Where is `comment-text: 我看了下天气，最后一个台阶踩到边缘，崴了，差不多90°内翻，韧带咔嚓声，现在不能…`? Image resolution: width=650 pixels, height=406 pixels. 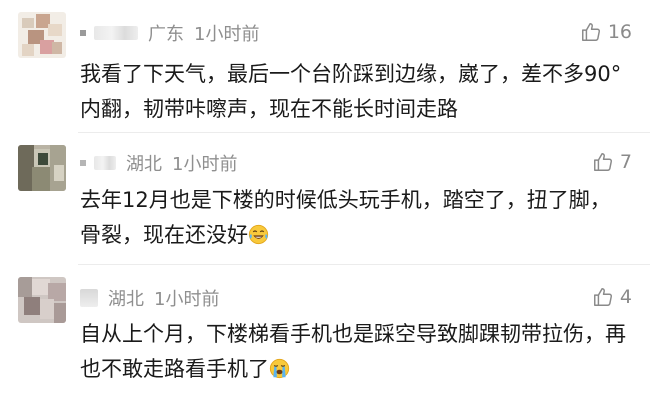
comment-text: 我看了下天气，最后一个台阶踩到边缘，崴了，差不多90°内翻，韧带咔嚓声，现在不能… is located at coordinates (351, 91).